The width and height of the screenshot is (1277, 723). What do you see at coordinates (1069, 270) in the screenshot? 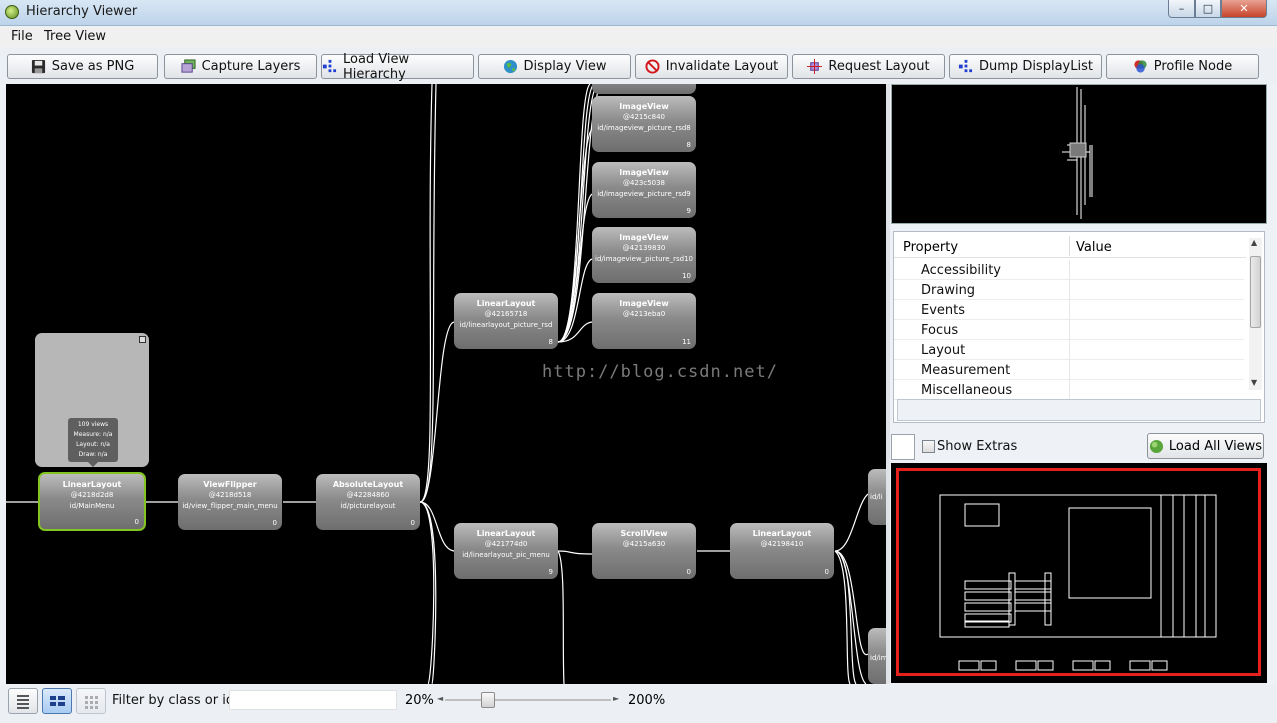
I see `property-row-accessibility: Accessibility` at bounding box center [1069, 270].